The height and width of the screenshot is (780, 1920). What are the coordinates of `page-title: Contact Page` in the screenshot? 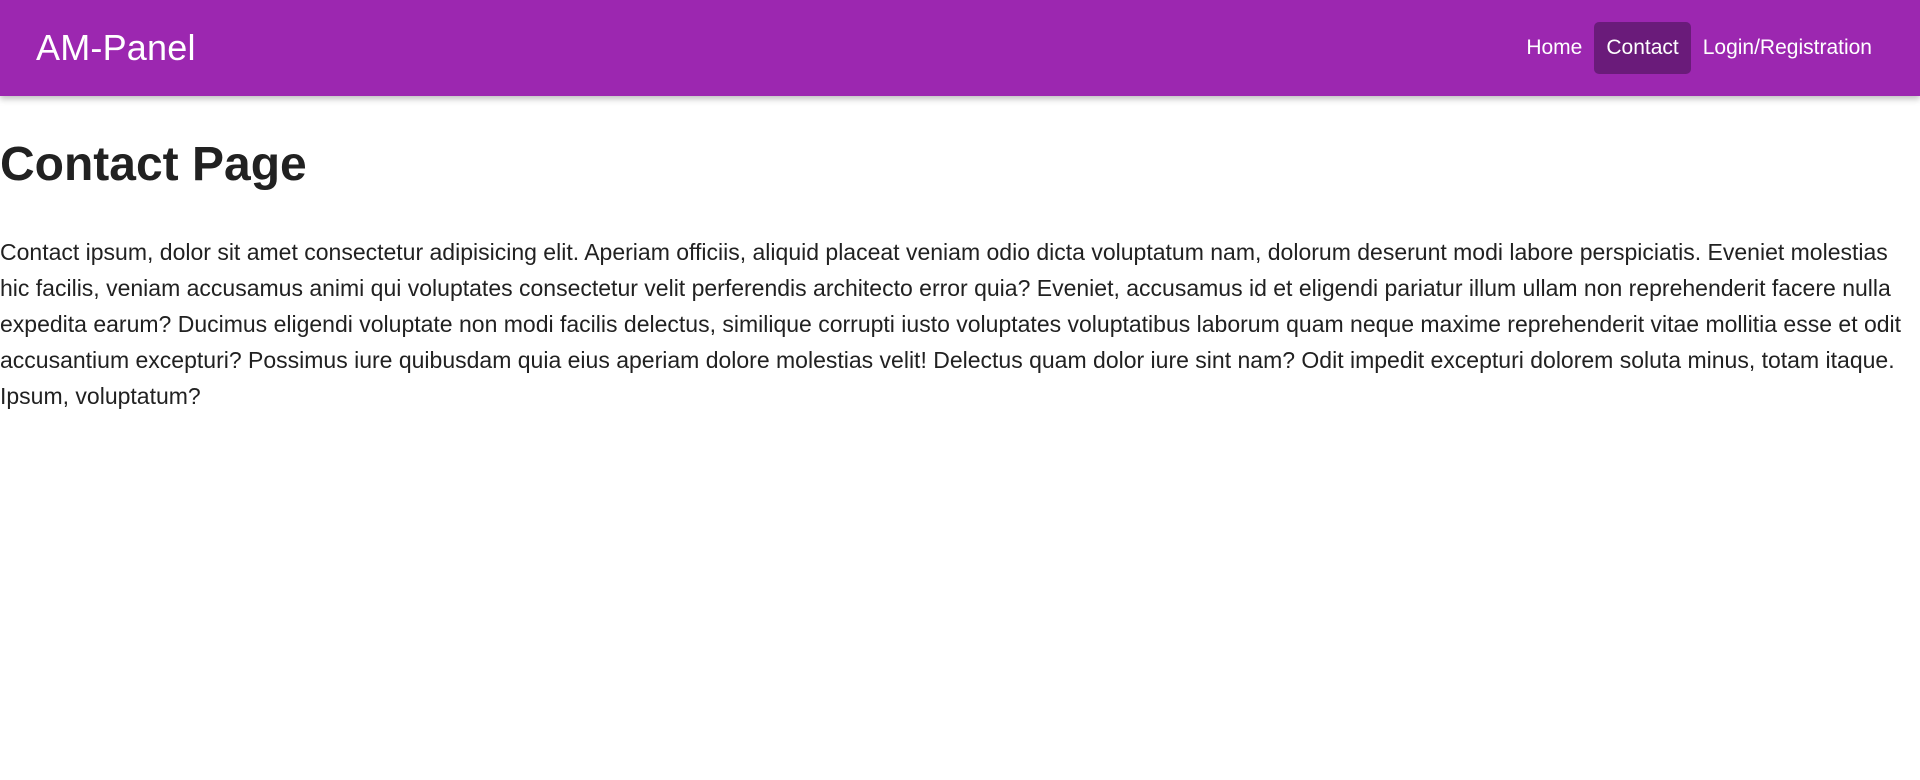 It's located at (153, 164).